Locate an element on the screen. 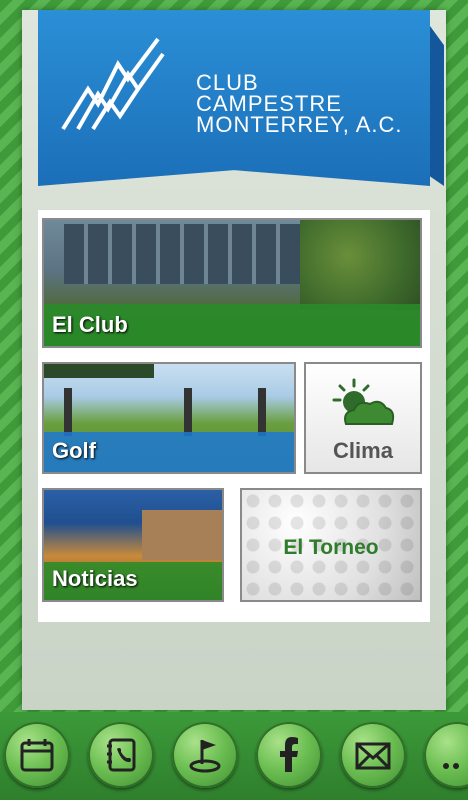 This screenshot has width=468, height=800. tile-el-club: El Club is located at coordinates (232, 283).